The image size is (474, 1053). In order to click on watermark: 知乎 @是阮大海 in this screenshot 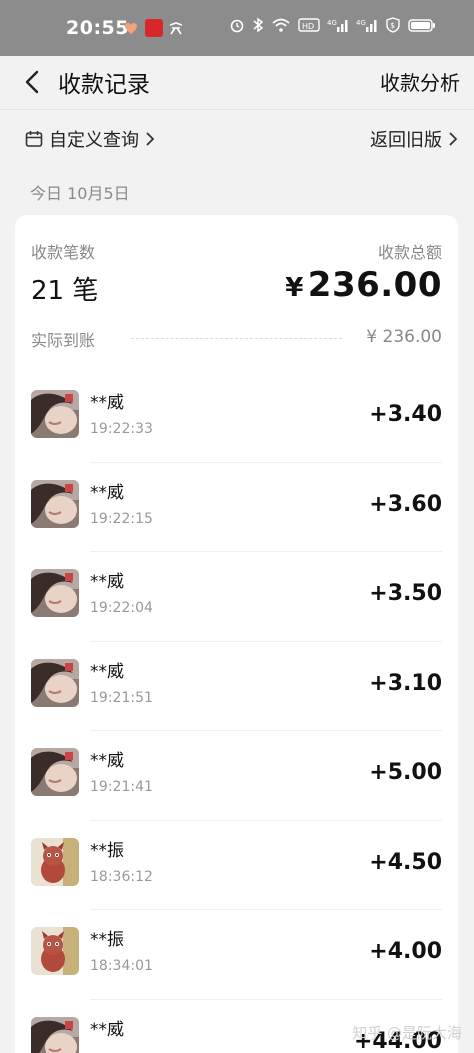, I will do `click(407, 1033)`.